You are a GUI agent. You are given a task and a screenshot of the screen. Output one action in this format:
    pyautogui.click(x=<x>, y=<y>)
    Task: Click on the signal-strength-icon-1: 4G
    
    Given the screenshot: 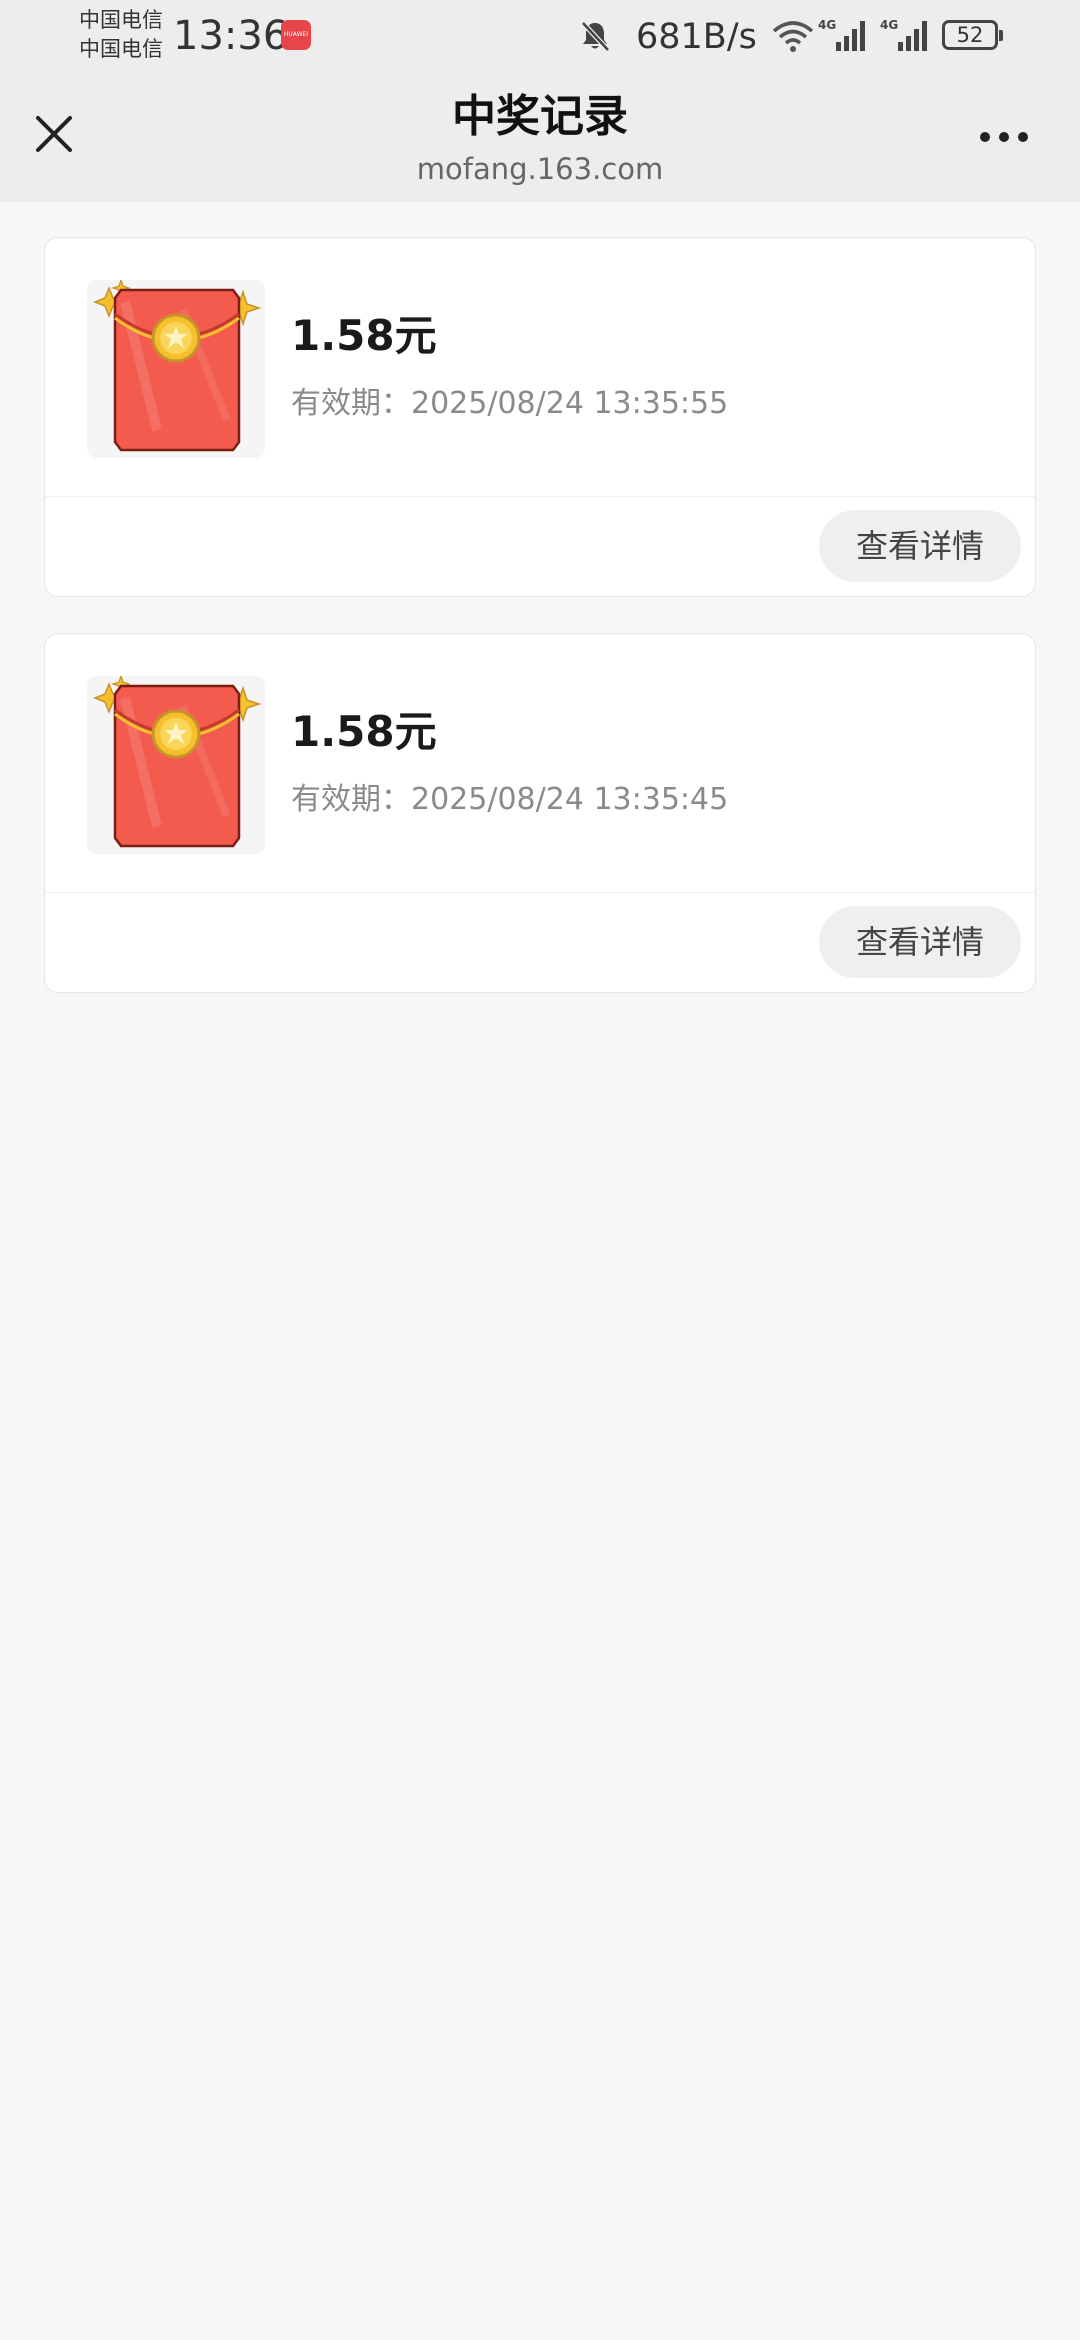 What is the action you would take?
    pyautogui.click(x=841, y=34)
    